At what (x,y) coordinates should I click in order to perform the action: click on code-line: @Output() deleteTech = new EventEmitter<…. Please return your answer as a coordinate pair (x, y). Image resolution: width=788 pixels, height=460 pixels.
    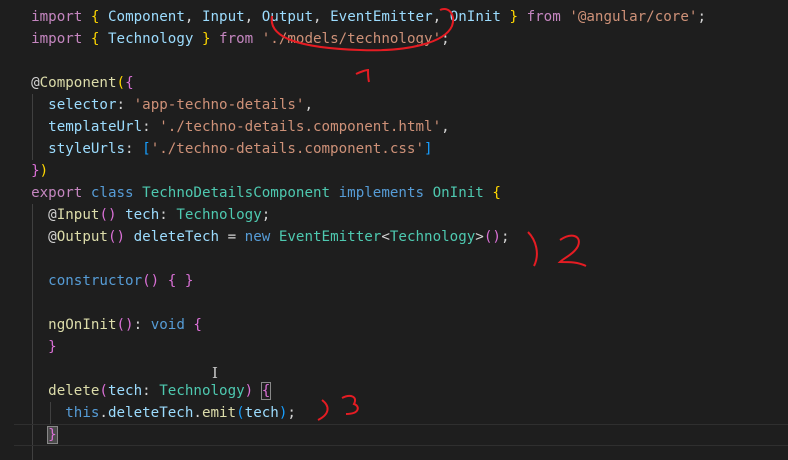
    Looking at the image, I should click on (401, 237).